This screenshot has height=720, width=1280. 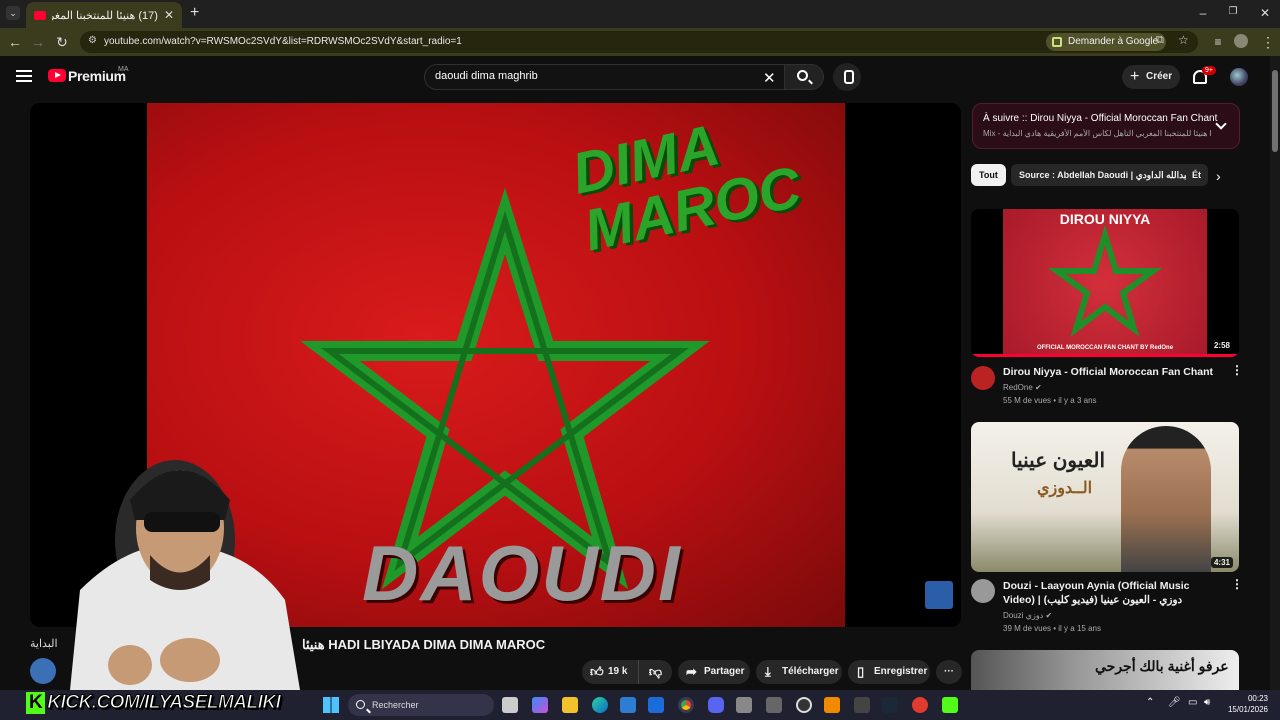 I want to click on more-actions-button: ···, so click(x=949, y=672).